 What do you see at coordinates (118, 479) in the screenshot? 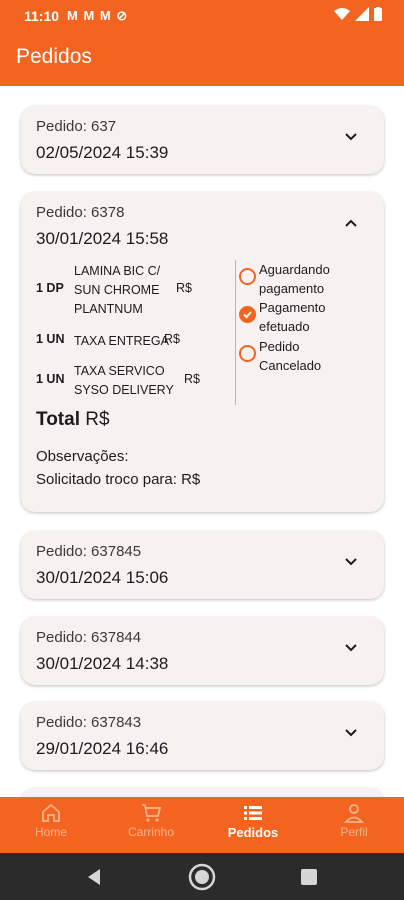
I see `change-request: Solicitado troco para: R$` at bounding box center [118, 479].